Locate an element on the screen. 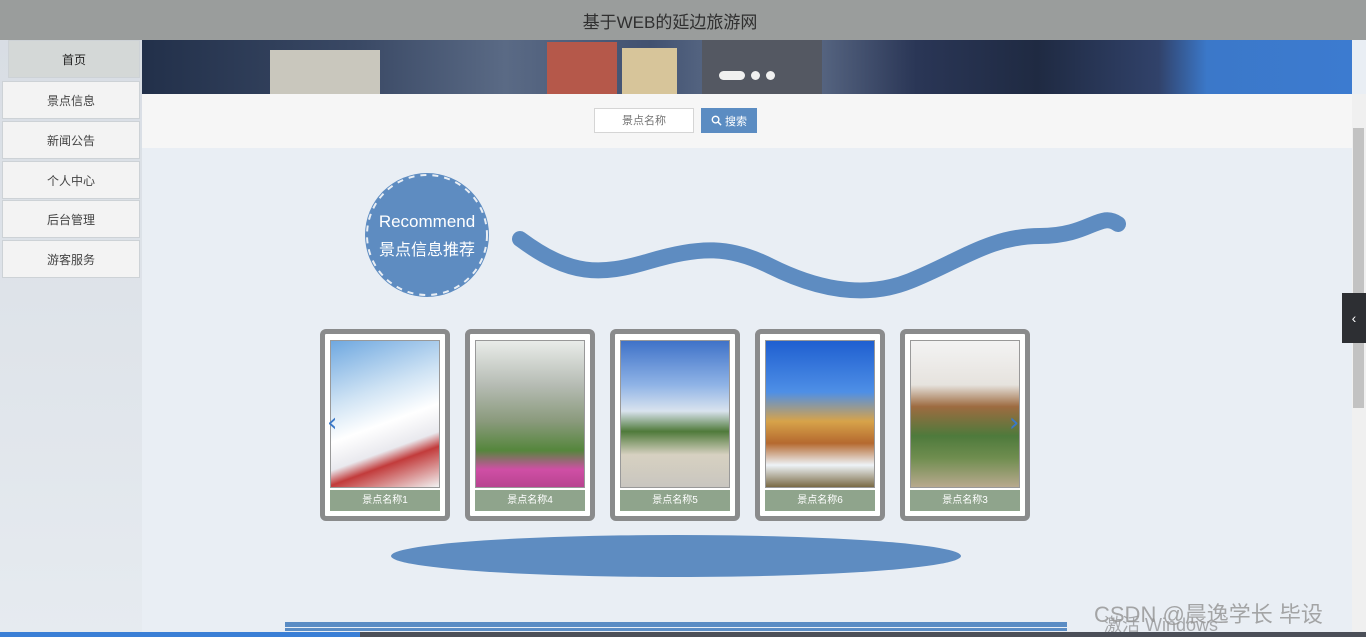 The height and width of the screenshot is (637, 1366). recommend-badge: Recommend 景点信息推荐 is located at coordinates (427, 235).